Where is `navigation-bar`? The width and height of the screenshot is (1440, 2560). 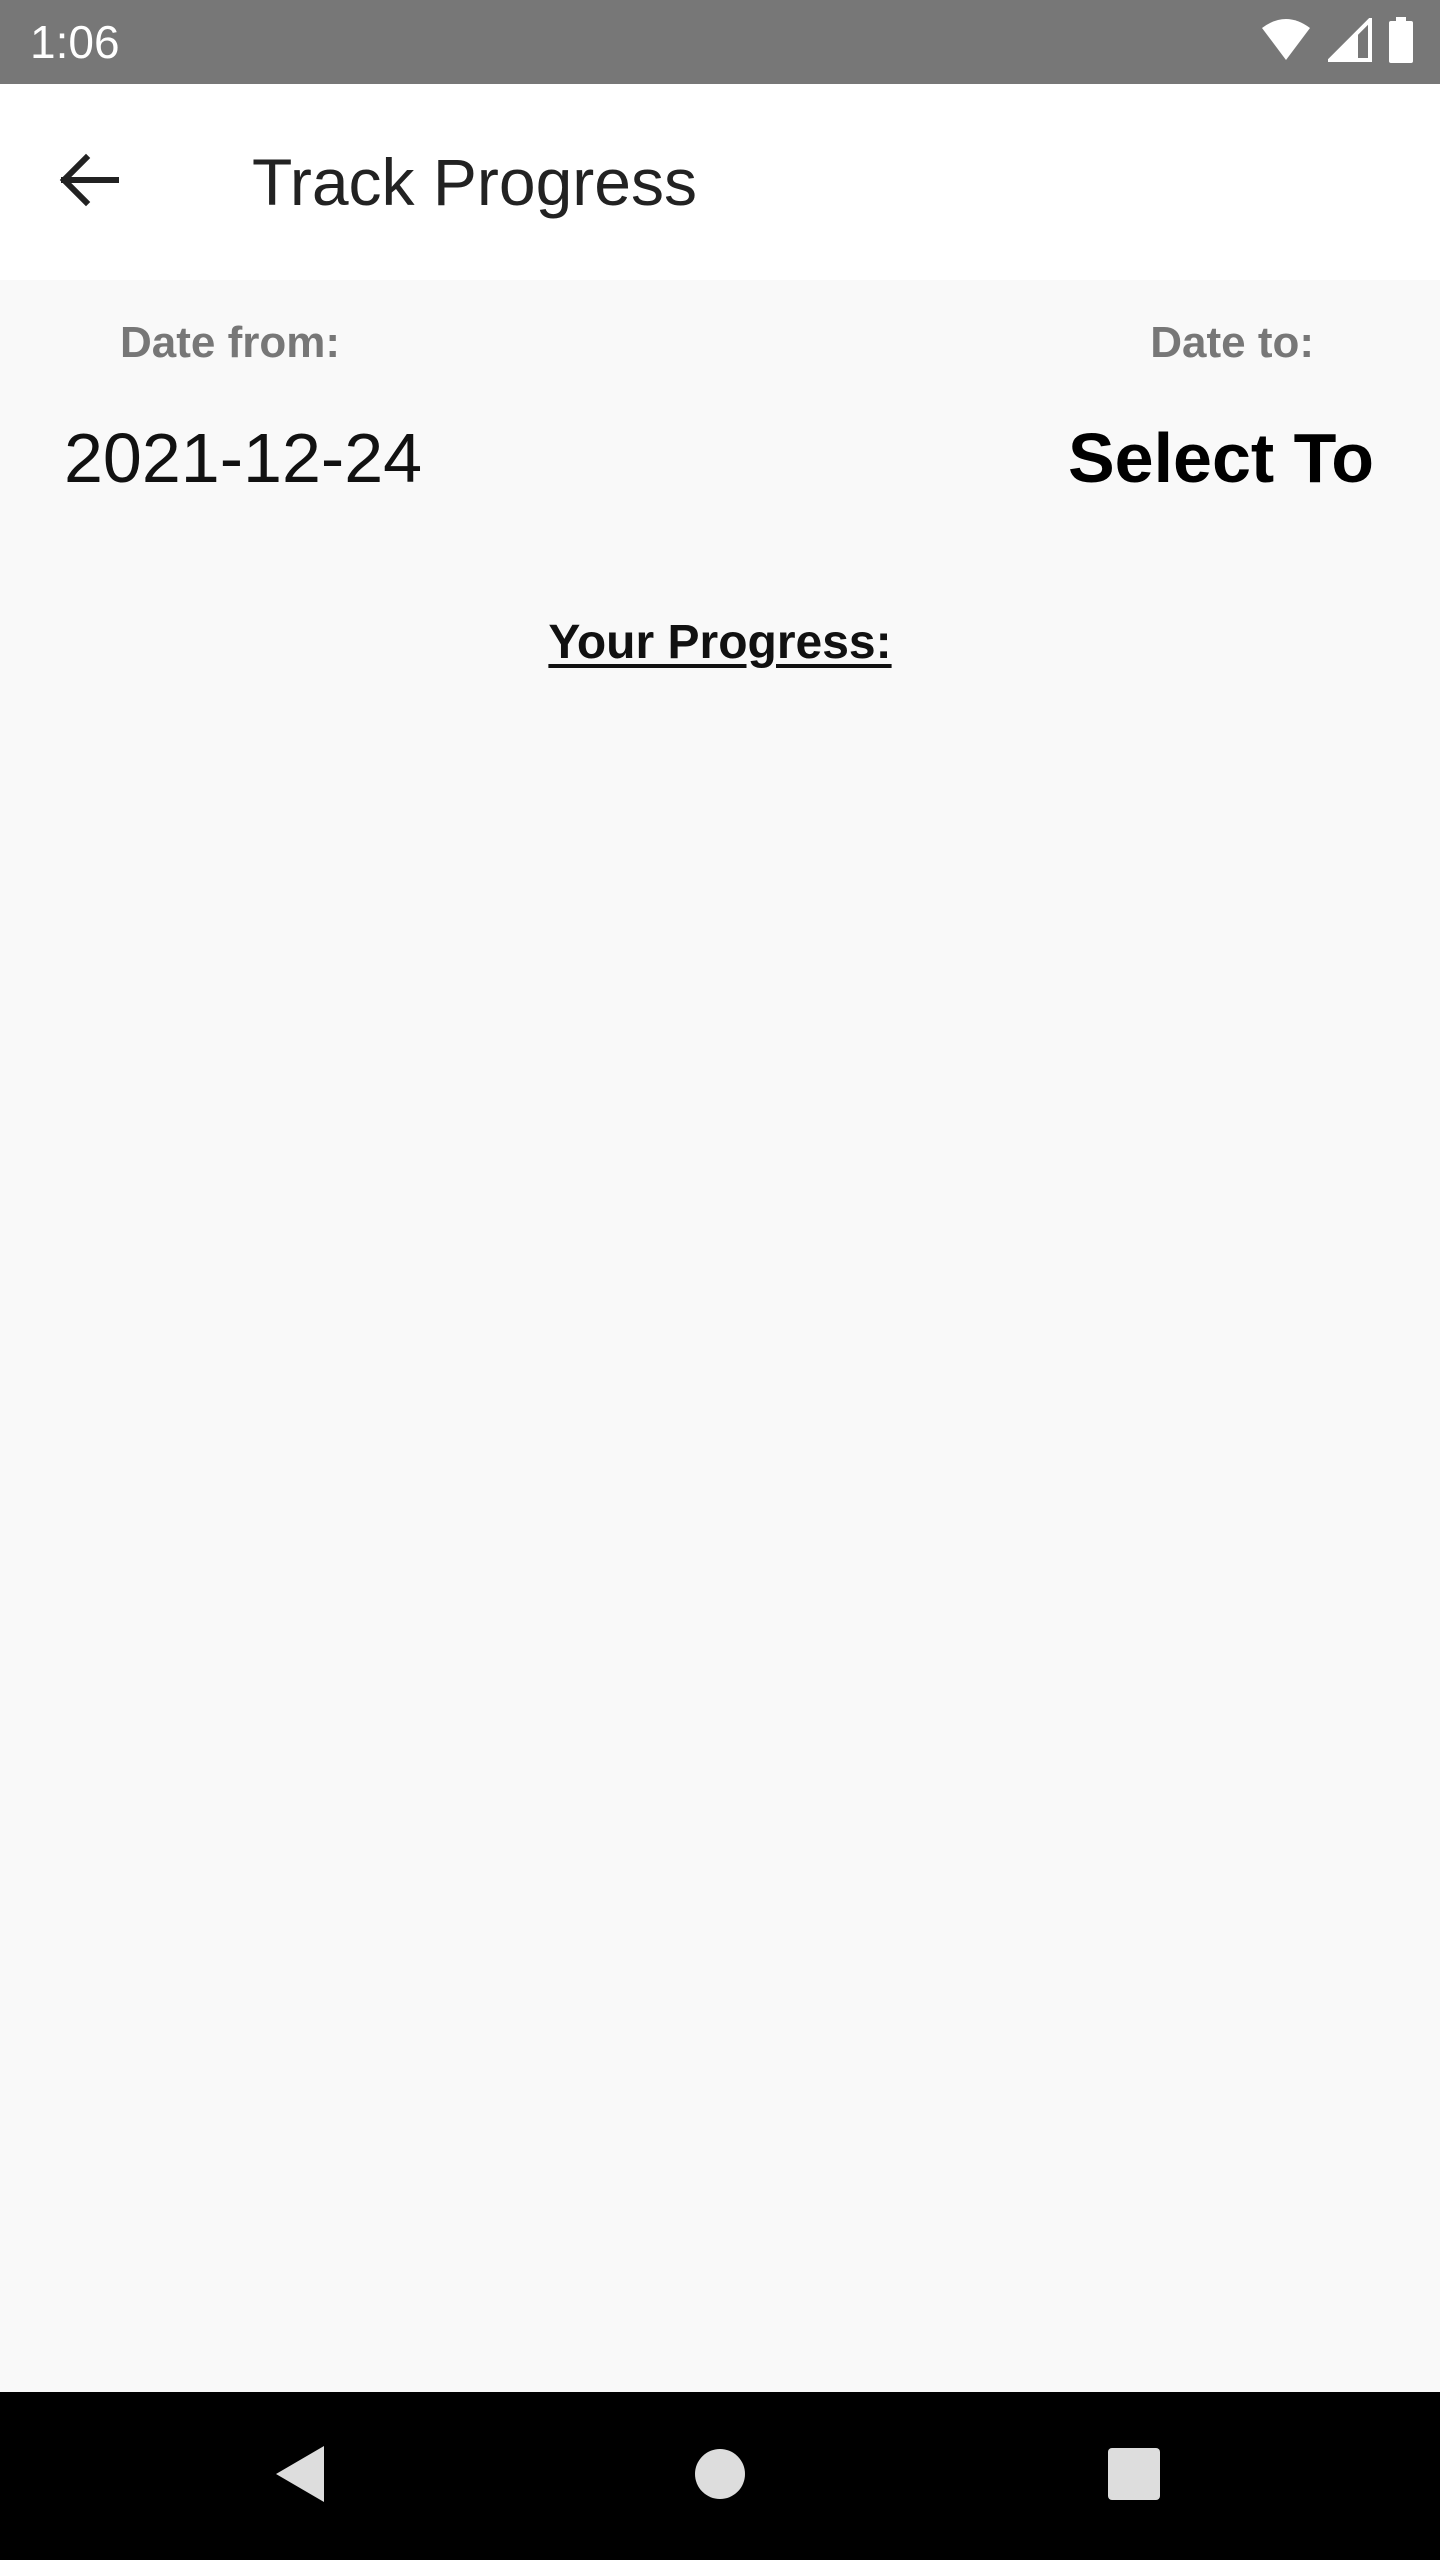
navigation-bar is located at coordinates (720, 2476).